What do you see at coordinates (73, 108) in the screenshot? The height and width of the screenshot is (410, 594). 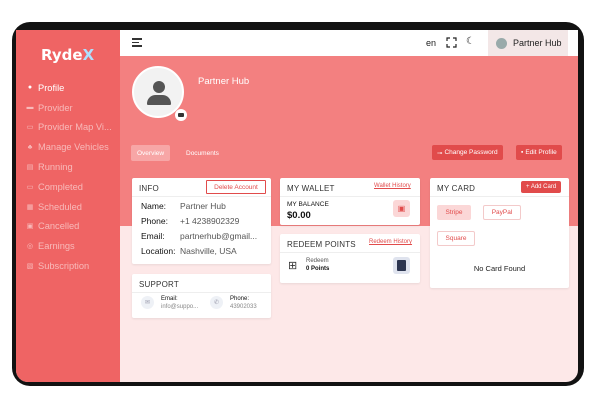 I see `sidebar-item-provider: ▬ Provider` at bounding box center [73, 108].